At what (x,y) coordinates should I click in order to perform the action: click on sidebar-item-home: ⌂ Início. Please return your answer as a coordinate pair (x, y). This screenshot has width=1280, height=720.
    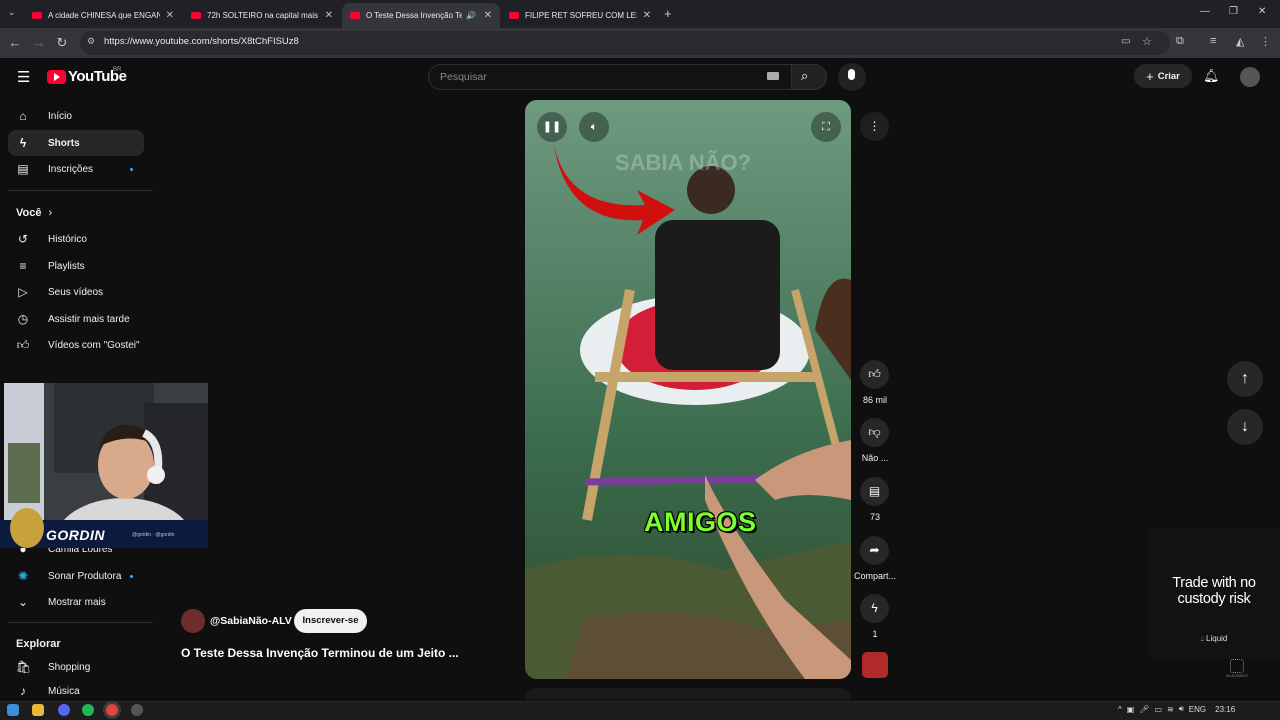
    Looking at the image, I should click on (76, 116).